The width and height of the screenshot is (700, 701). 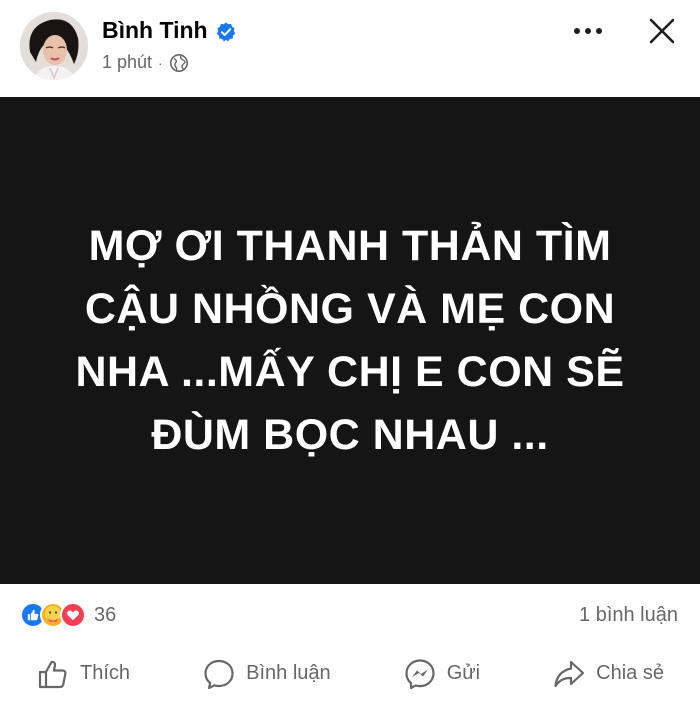 I want to click on post-stats: 36 1 bình luận, so click(x=350, y=615).